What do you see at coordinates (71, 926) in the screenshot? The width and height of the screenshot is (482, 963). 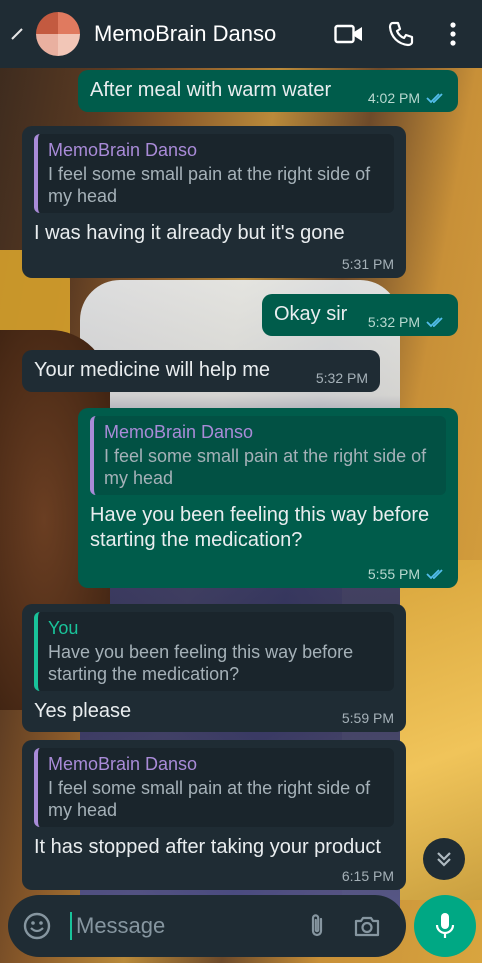 I see `text-cursor` at bounding box center [71, 926].